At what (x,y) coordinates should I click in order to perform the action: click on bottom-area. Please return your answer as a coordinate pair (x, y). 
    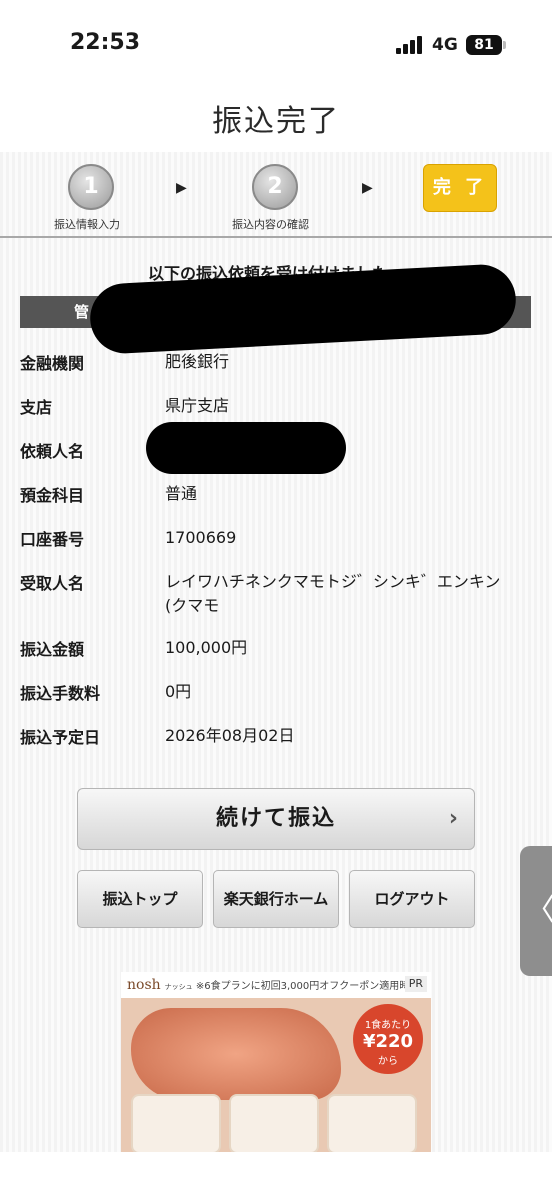
    Looking at the image, I should click on (276, 1176).